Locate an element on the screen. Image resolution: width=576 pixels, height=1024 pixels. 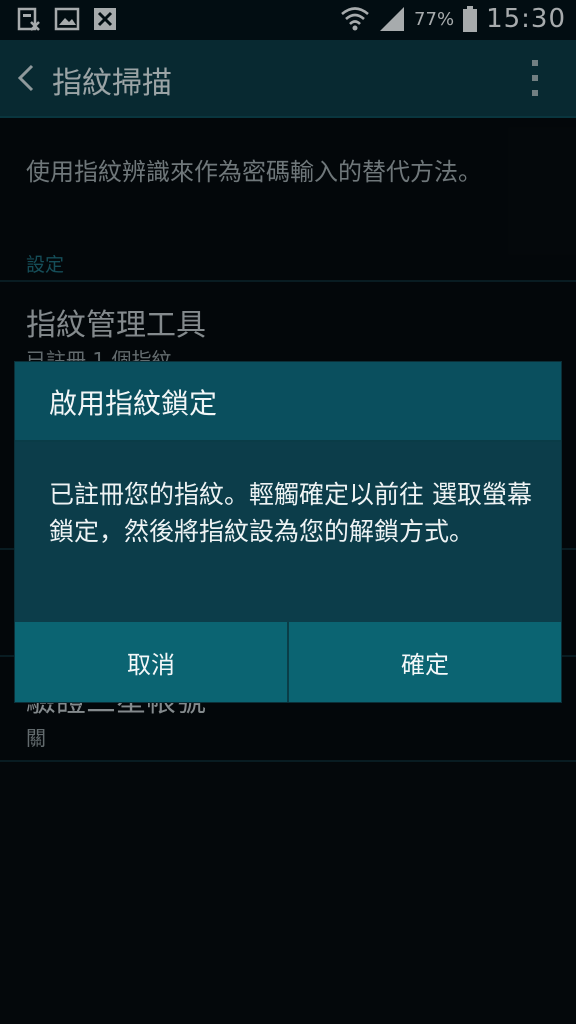
ok-button: 確定 is located at coordinates (425, 662).